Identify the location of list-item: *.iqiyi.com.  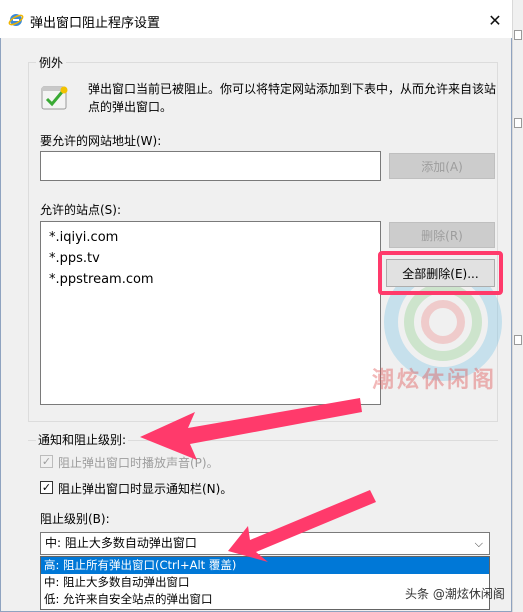
(210, 237).